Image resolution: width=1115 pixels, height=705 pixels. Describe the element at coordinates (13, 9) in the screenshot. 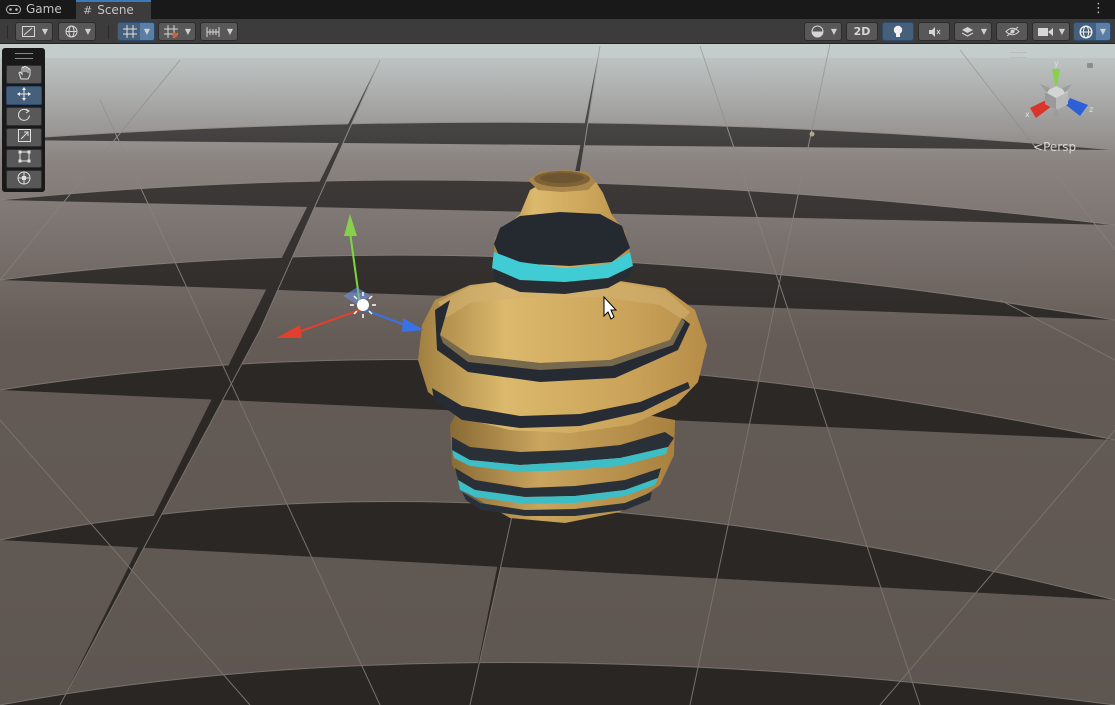

I see `gamepad-icon` at that location.